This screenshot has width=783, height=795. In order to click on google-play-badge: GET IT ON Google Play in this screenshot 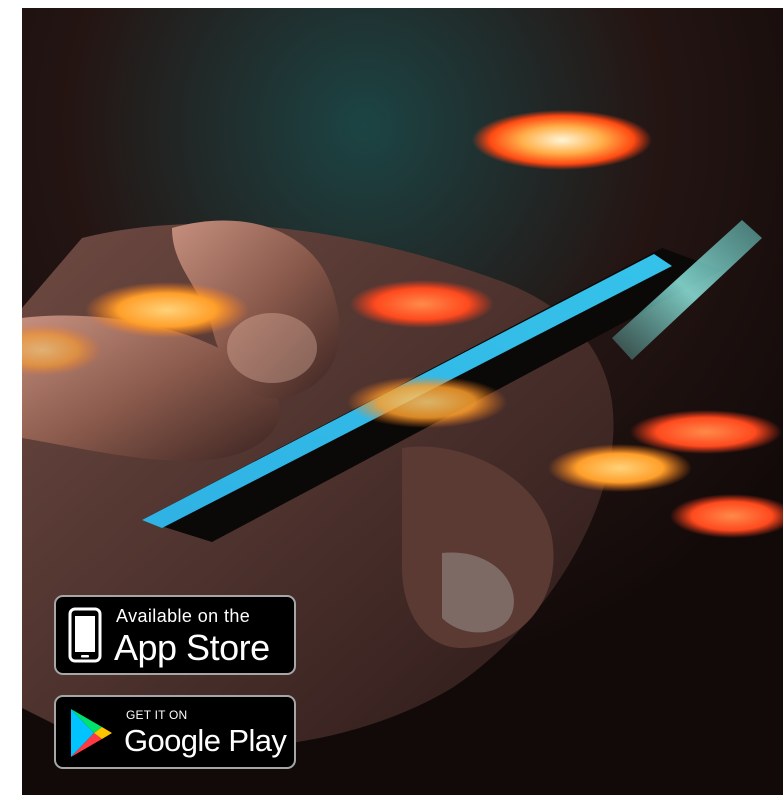, I will do `click(175, 732)`.